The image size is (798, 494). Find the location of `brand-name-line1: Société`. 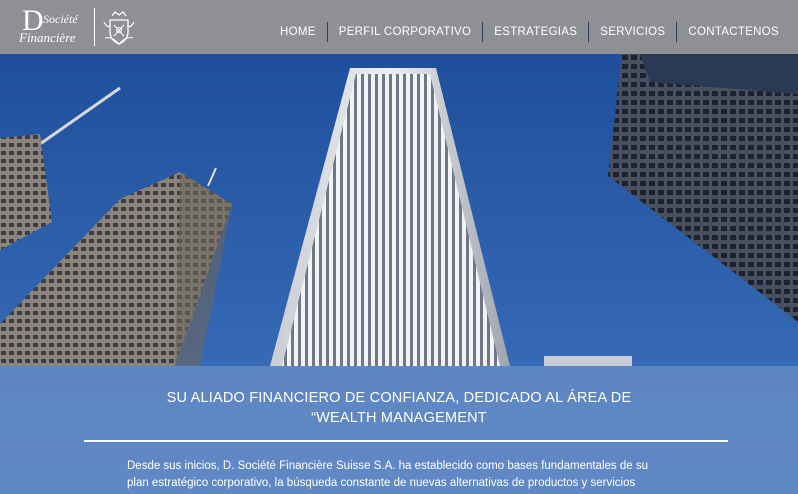

brand-name-line1: Société is located at coordinates (60, 19).